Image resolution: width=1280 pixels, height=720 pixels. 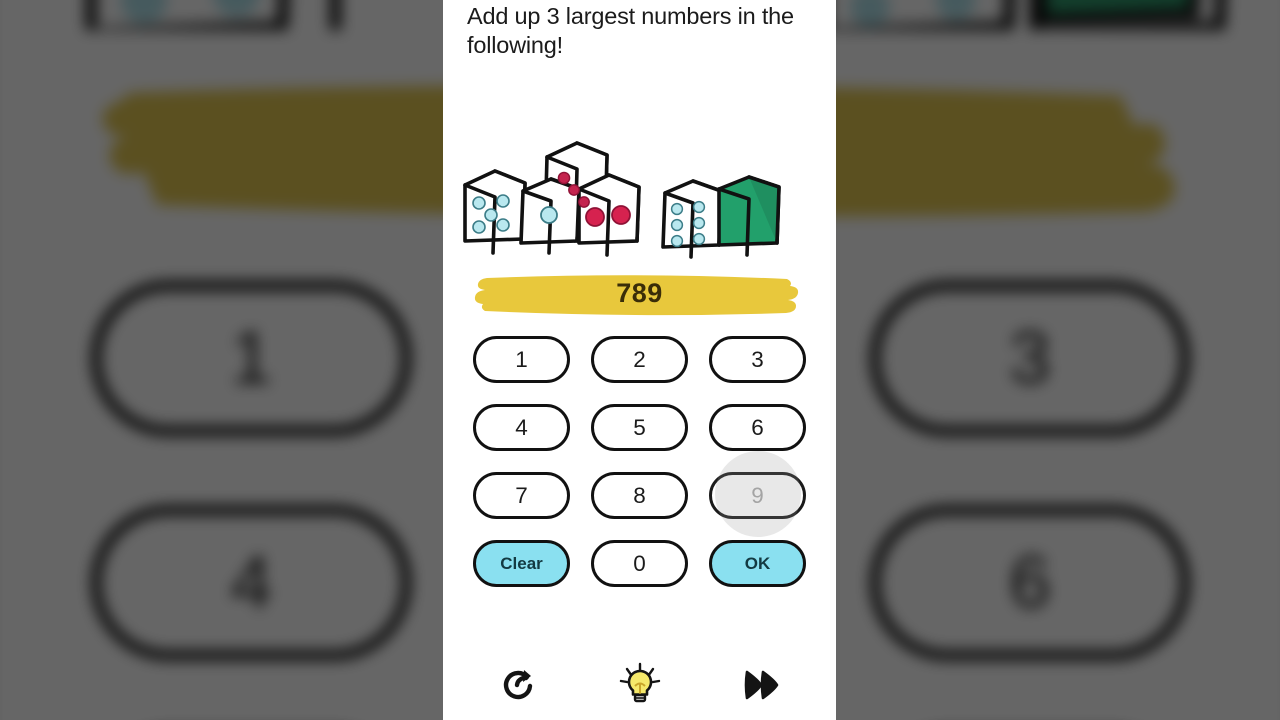 I want to click on key-0: 0, so click(x=639, y=563).